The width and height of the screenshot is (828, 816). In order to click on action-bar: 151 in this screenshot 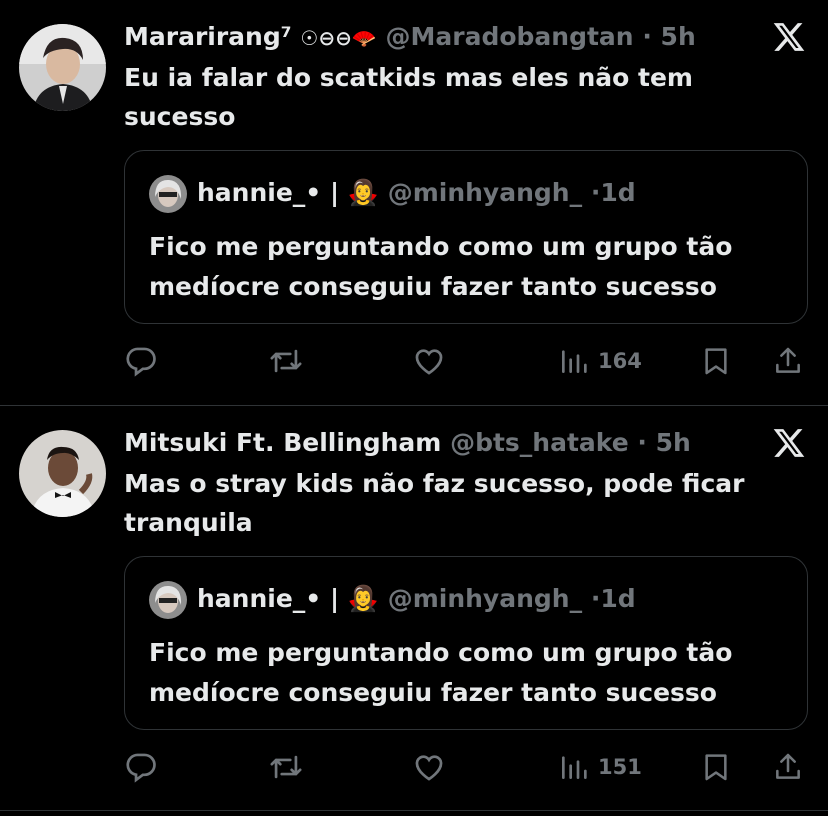, I will do `click(469, 767)`.